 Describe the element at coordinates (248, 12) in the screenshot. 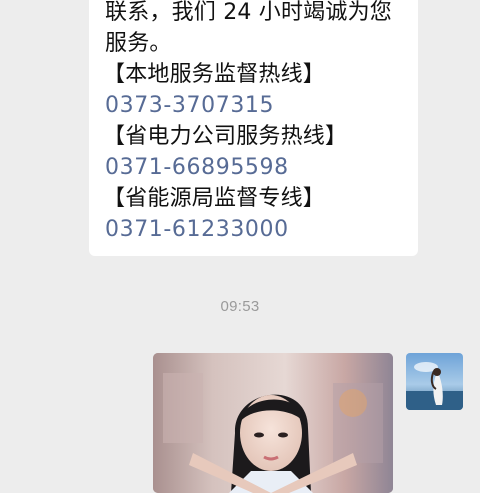

I see `message-text-line: 联系，我们 24 小时竭诚为您` at that location.